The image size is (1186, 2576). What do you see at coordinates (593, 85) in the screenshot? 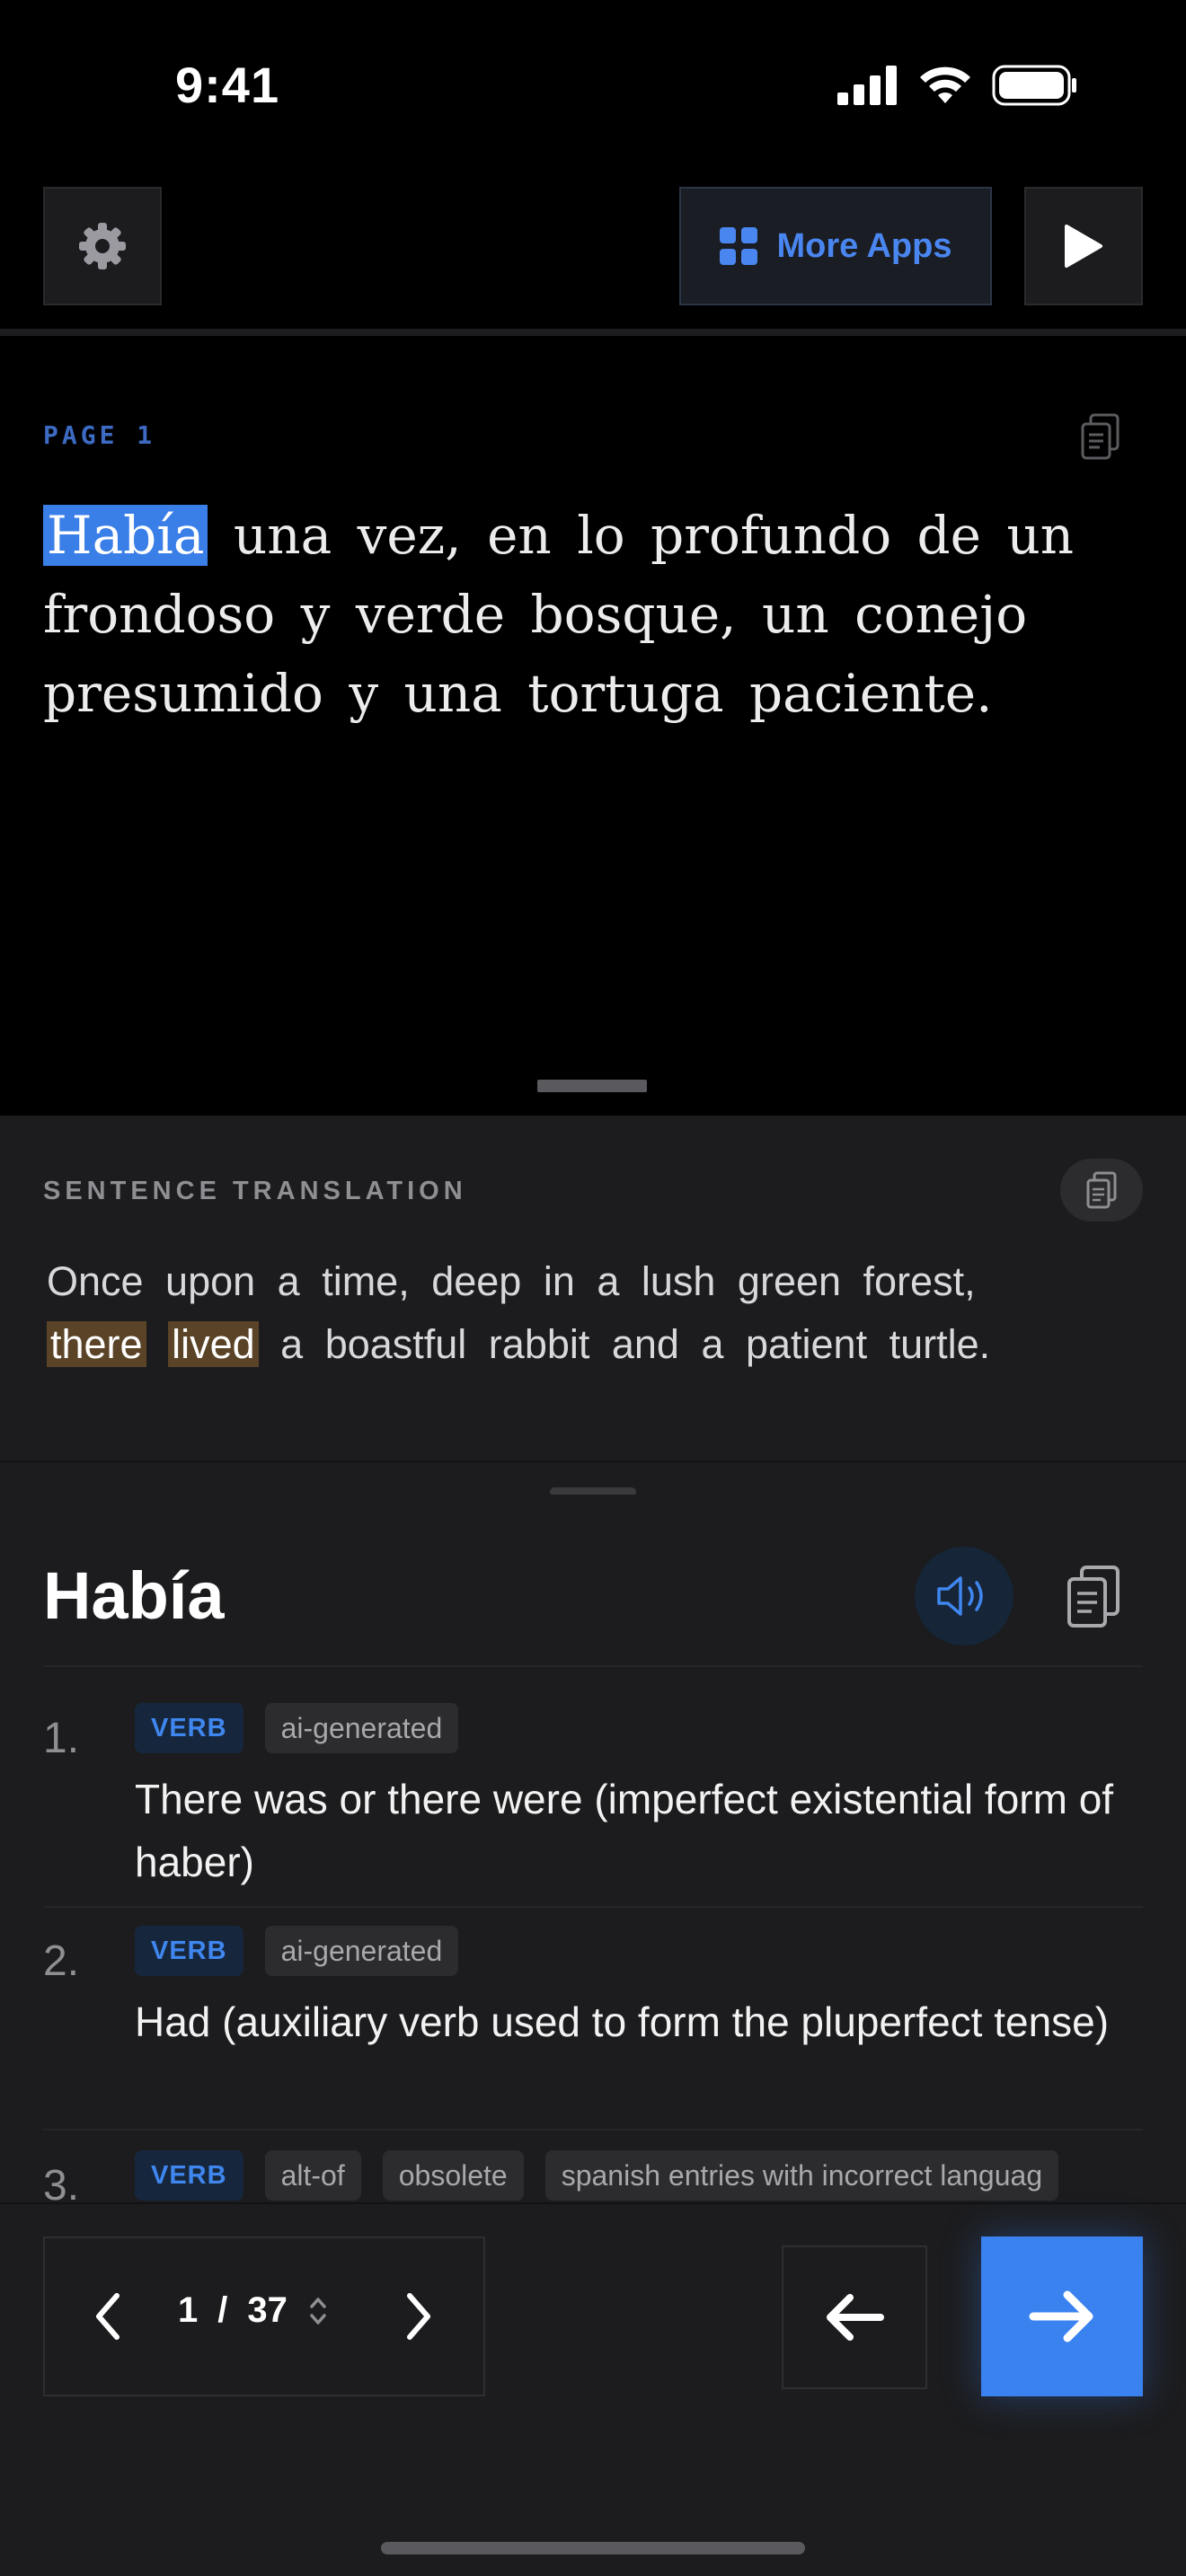
I see `status-bar: 9:41` at bounding box center [593, 85].